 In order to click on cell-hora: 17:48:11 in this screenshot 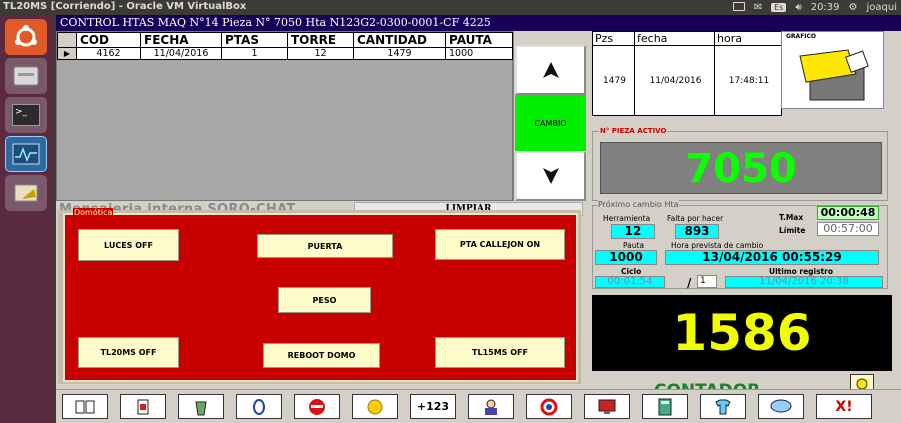, I will do `click(748, 80)`.